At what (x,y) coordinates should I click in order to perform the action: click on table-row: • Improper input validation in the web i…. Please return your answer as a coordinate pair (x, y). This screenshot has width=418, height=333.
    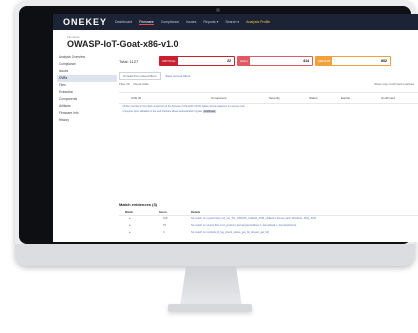
    Looking at the image, I should click on (169, 111).